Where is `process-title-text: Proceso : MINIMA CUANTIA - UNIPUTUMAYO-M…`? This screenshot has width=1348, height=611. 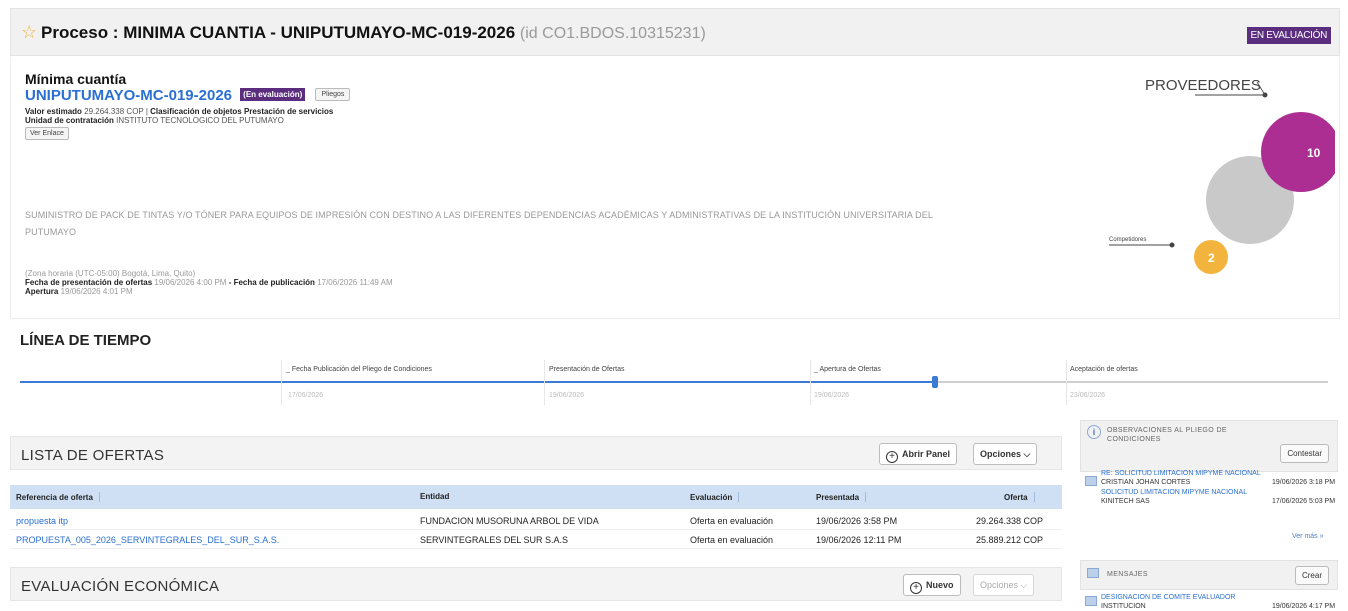
process-title-text: Proceso : MINIMA CUANTIA - UNIPUTUMAYO-M… is located at coordinates (278, 32).